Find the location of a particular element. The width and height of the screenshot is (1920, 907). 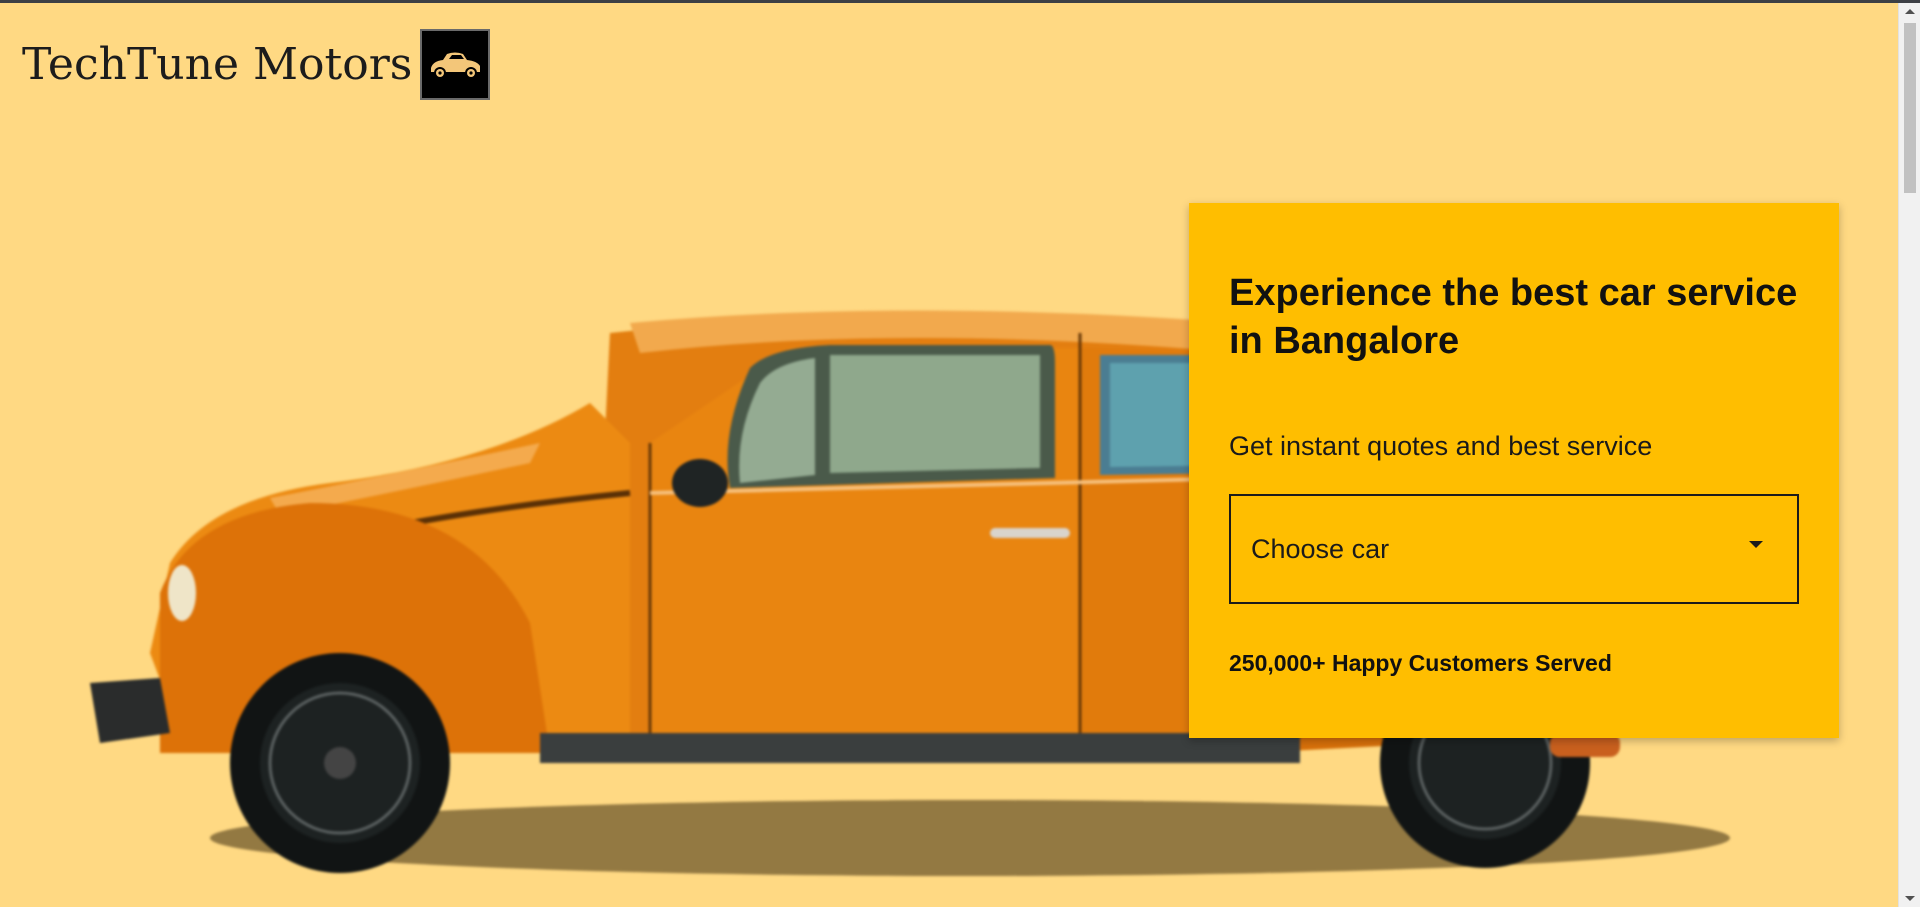

scroll-down-arrow-icon is located at coordinates (1910, 898).